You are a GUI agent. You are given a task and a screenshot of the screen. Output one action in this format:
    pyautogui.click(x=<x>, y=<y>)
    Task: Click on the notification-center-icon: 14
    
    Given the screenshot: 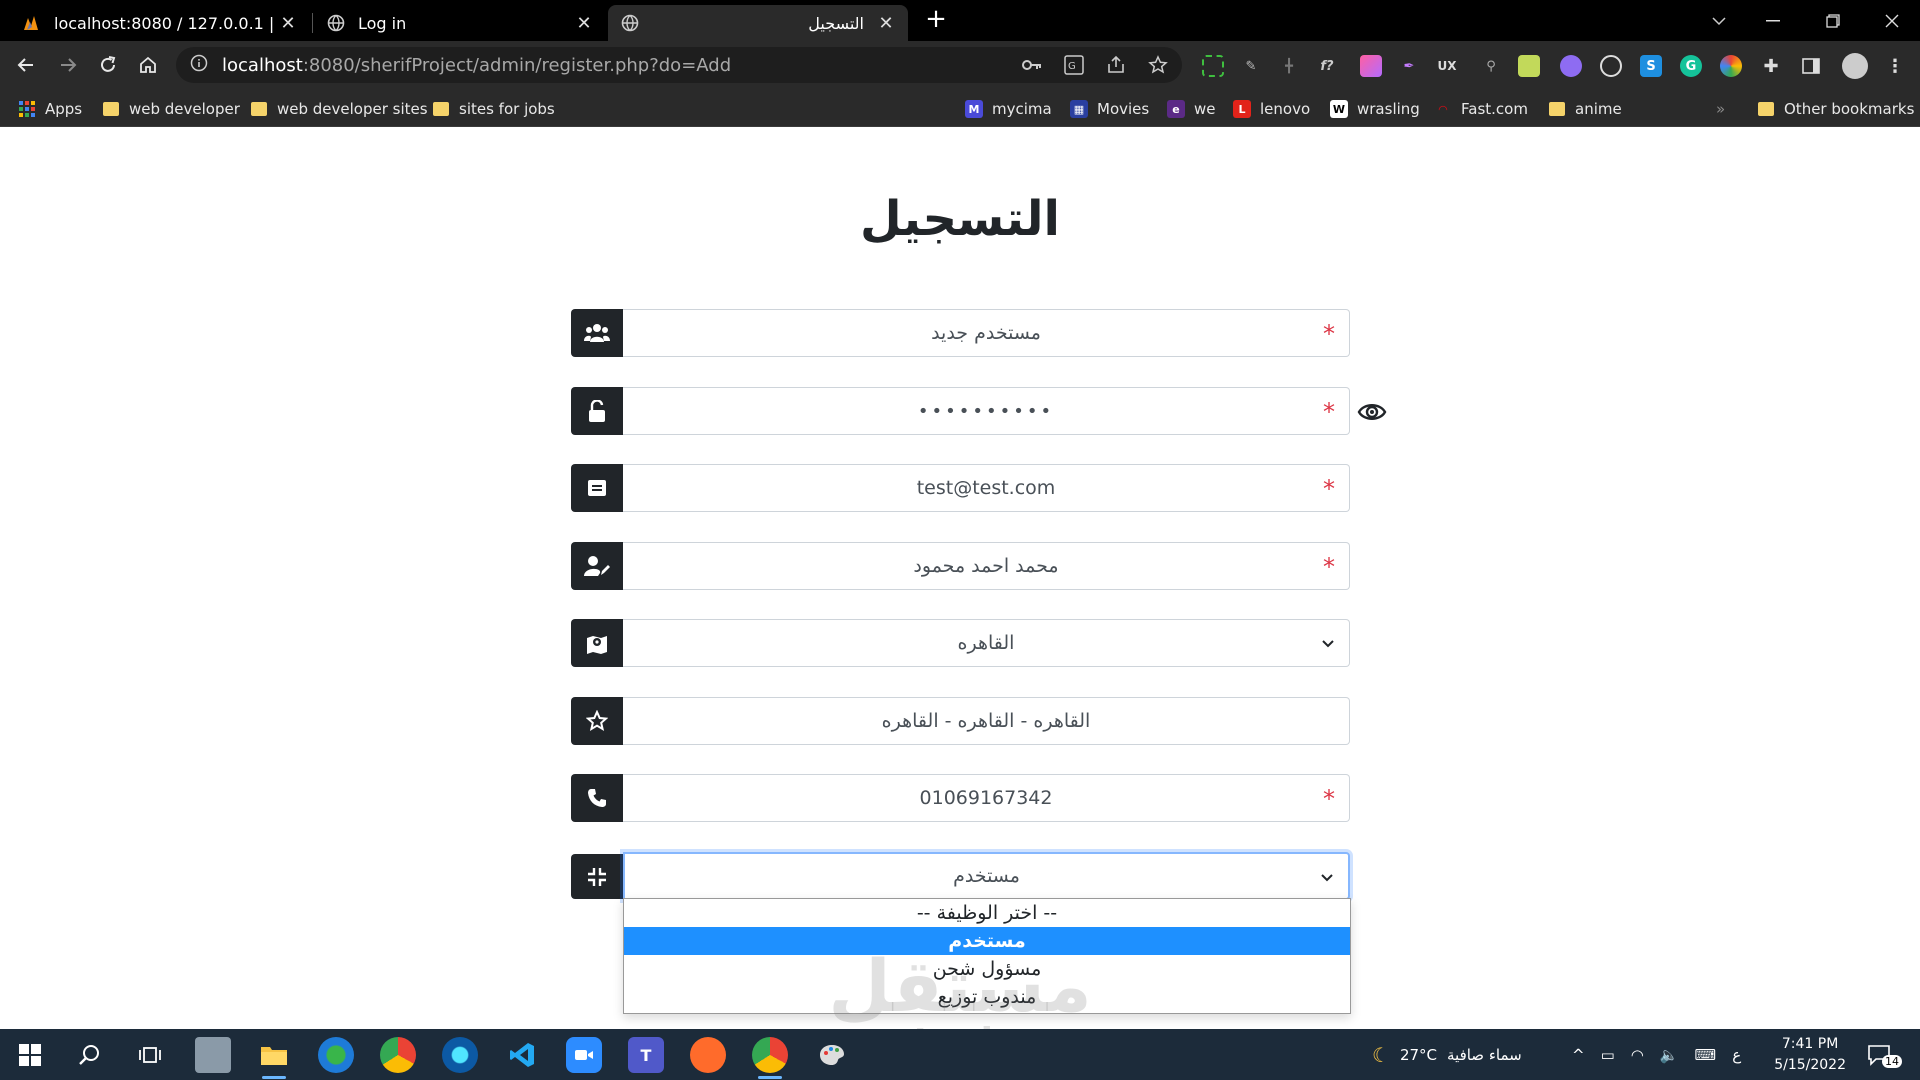 What is the action you would take?
    pyautogui.click(x=1885, y=1054)
    